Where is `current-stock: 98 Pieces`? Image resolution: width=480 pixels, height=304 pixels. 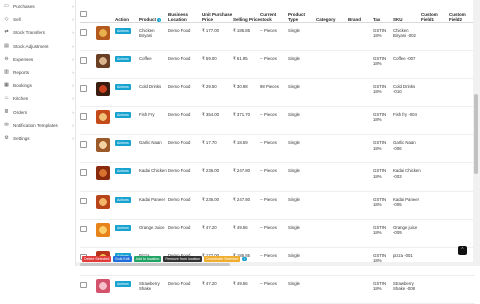 current-stock: 98 Pieces is located at coordinates (274, 93).